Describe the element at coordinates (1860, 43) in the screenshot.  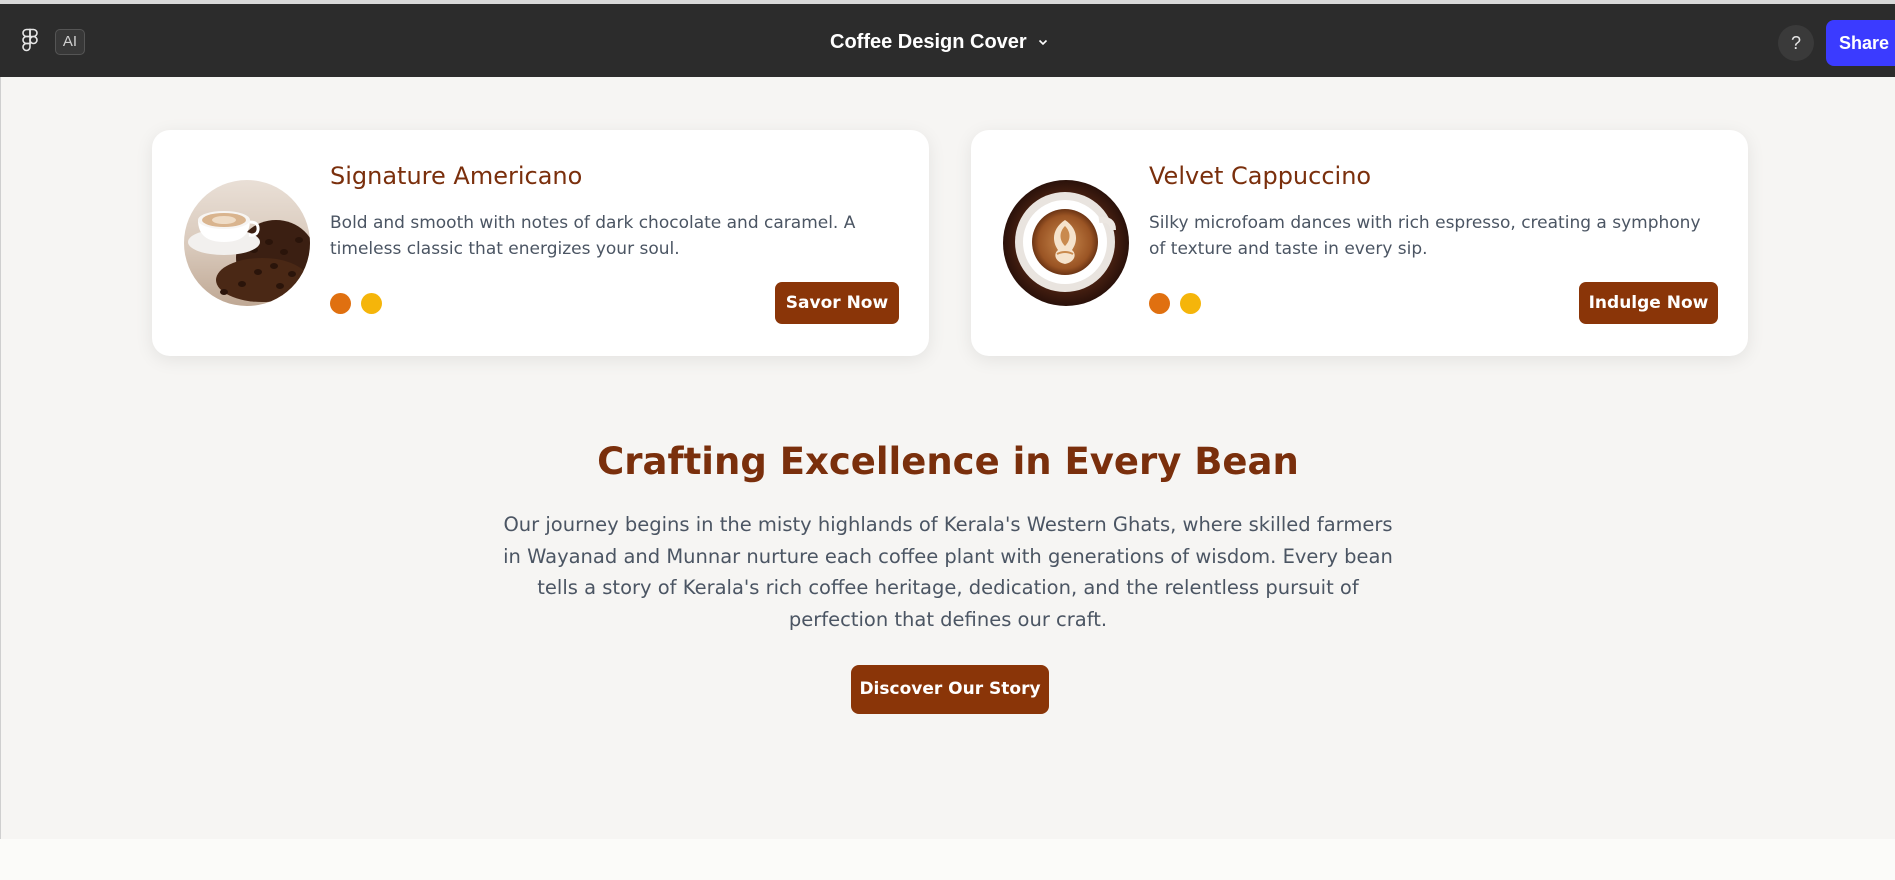
I see `share-button: Share` at that location.